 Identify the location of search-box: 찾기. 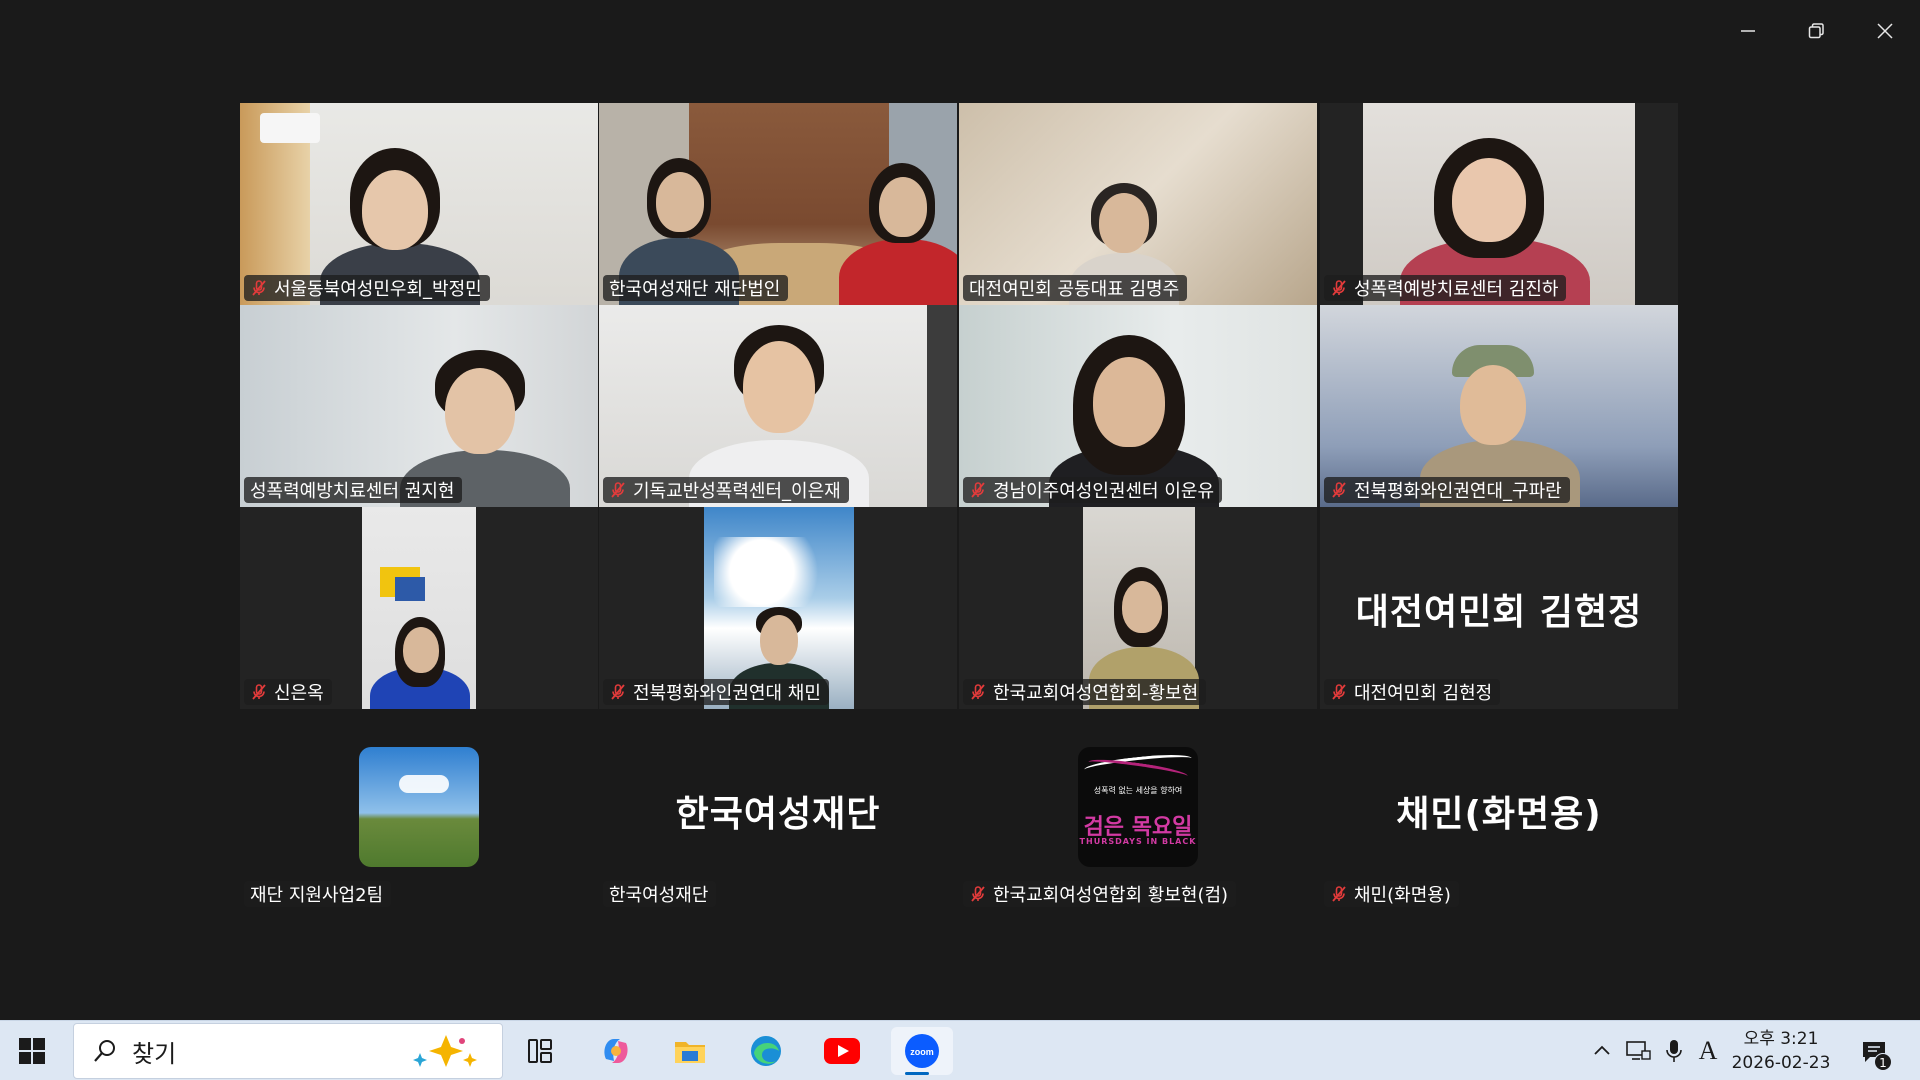
(288, 1051).